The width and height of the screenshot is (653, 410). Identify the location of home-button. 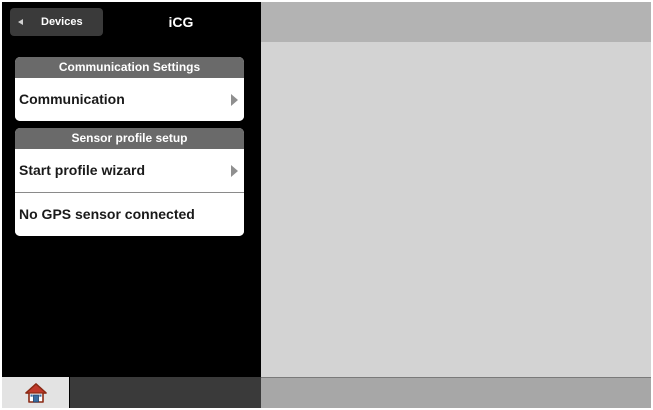
(35, 392).